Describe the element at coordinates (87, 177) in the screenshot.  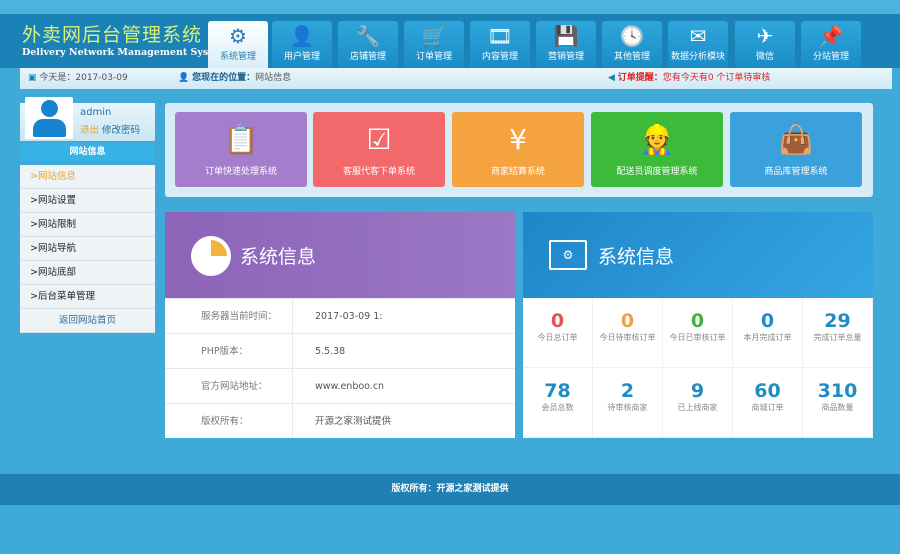
I see `sidebar-item: >网站信息` at that location.